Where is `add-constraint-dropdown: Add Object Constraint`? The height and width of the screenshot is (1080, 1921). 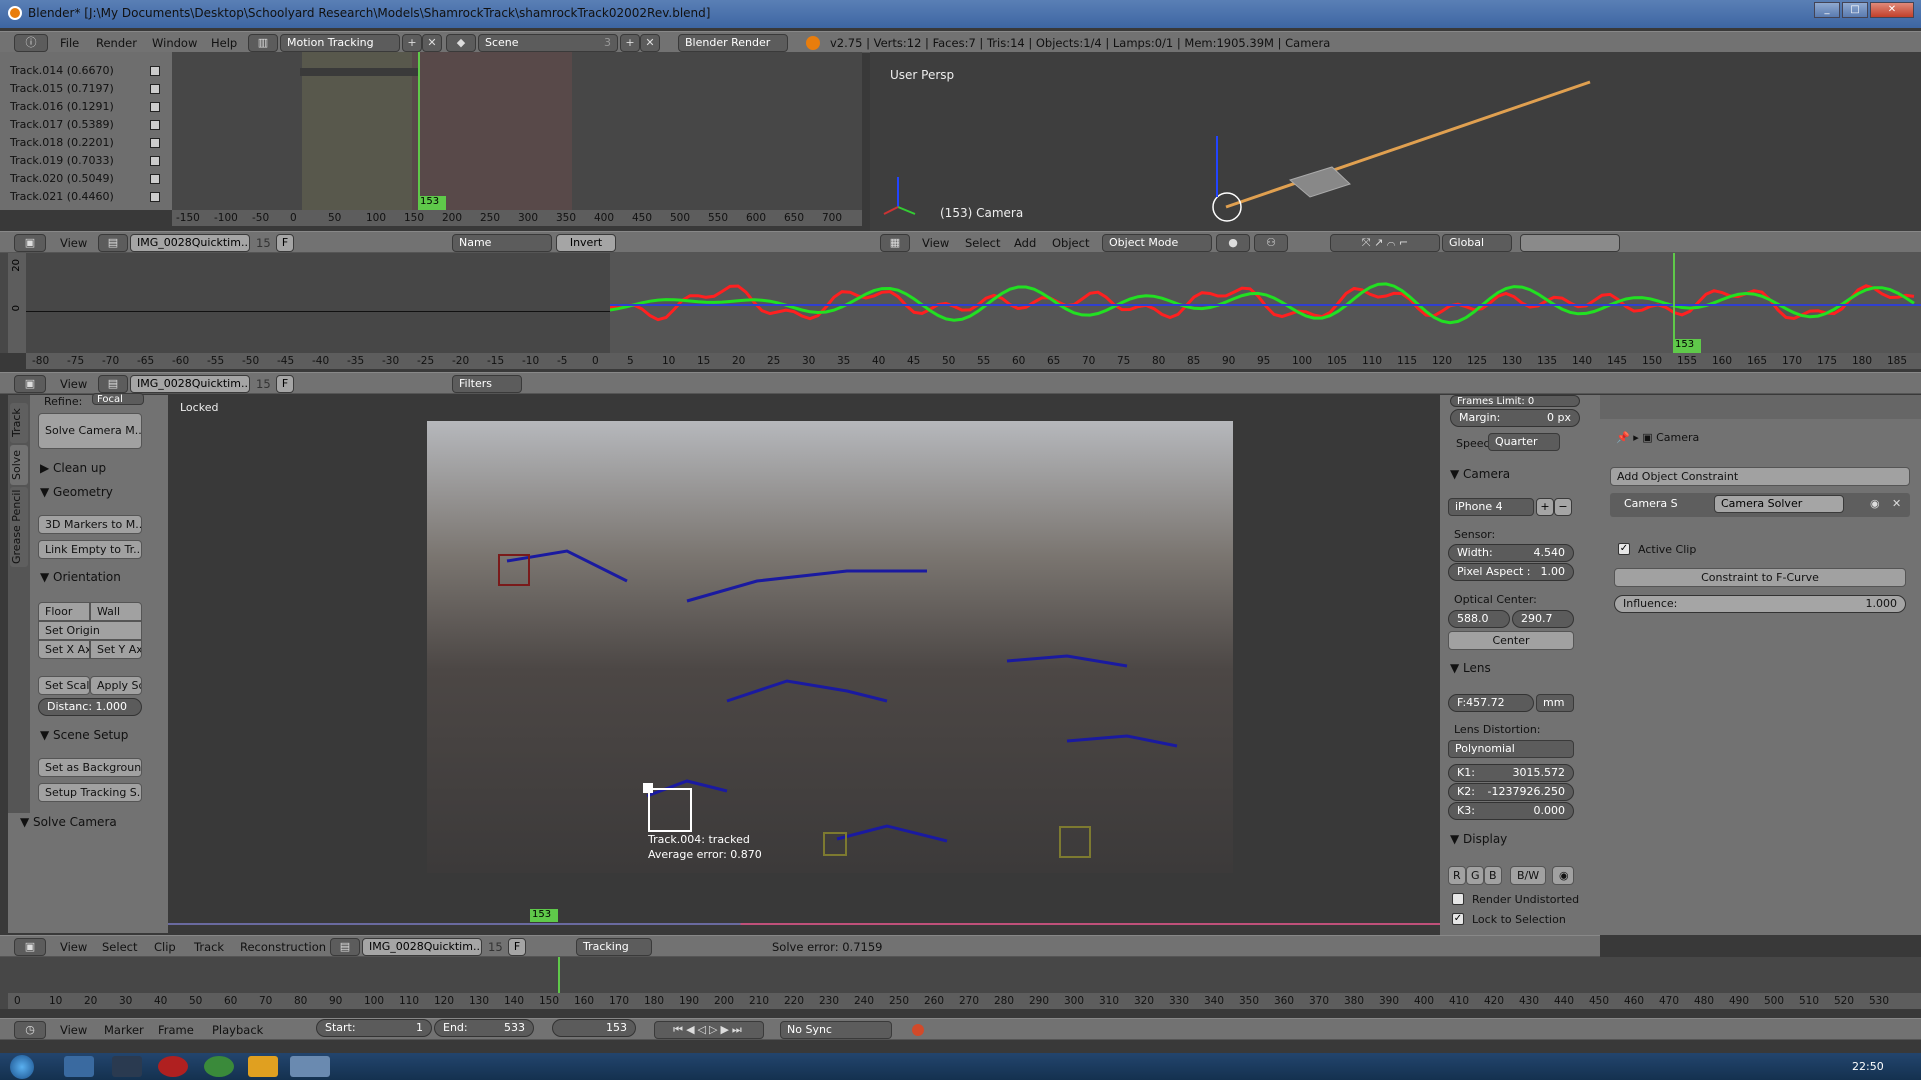 add-constraint-dropdown: Add Object Constraint is located at coordinates (1760, 476).